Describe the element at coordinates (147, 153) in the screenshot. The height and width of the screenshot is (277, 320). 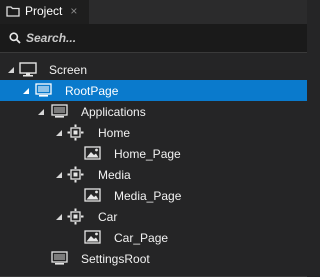
I see `tree-row-label: Home_Page` at that location.